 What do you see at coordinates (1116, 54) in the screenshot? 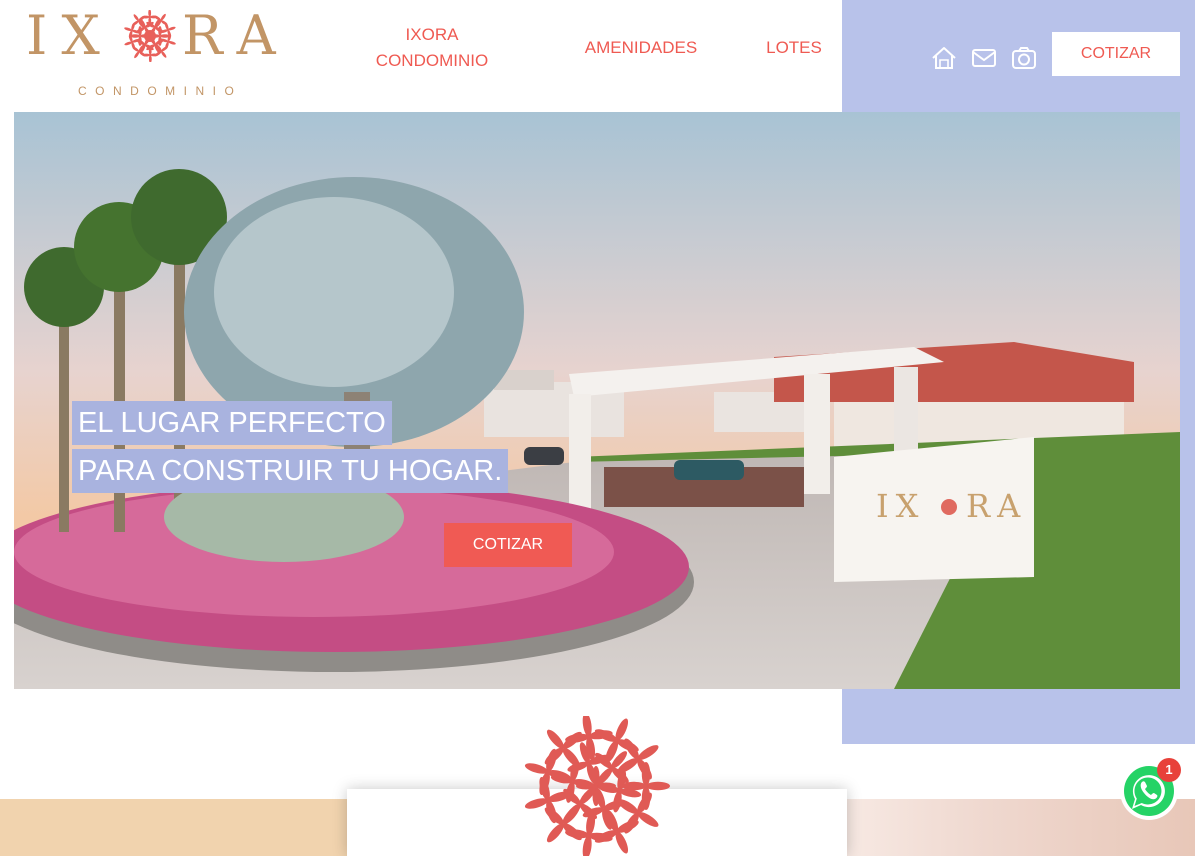
I see `header-cotizar-button: COTIZAR` at bounding box center [1116, 54].